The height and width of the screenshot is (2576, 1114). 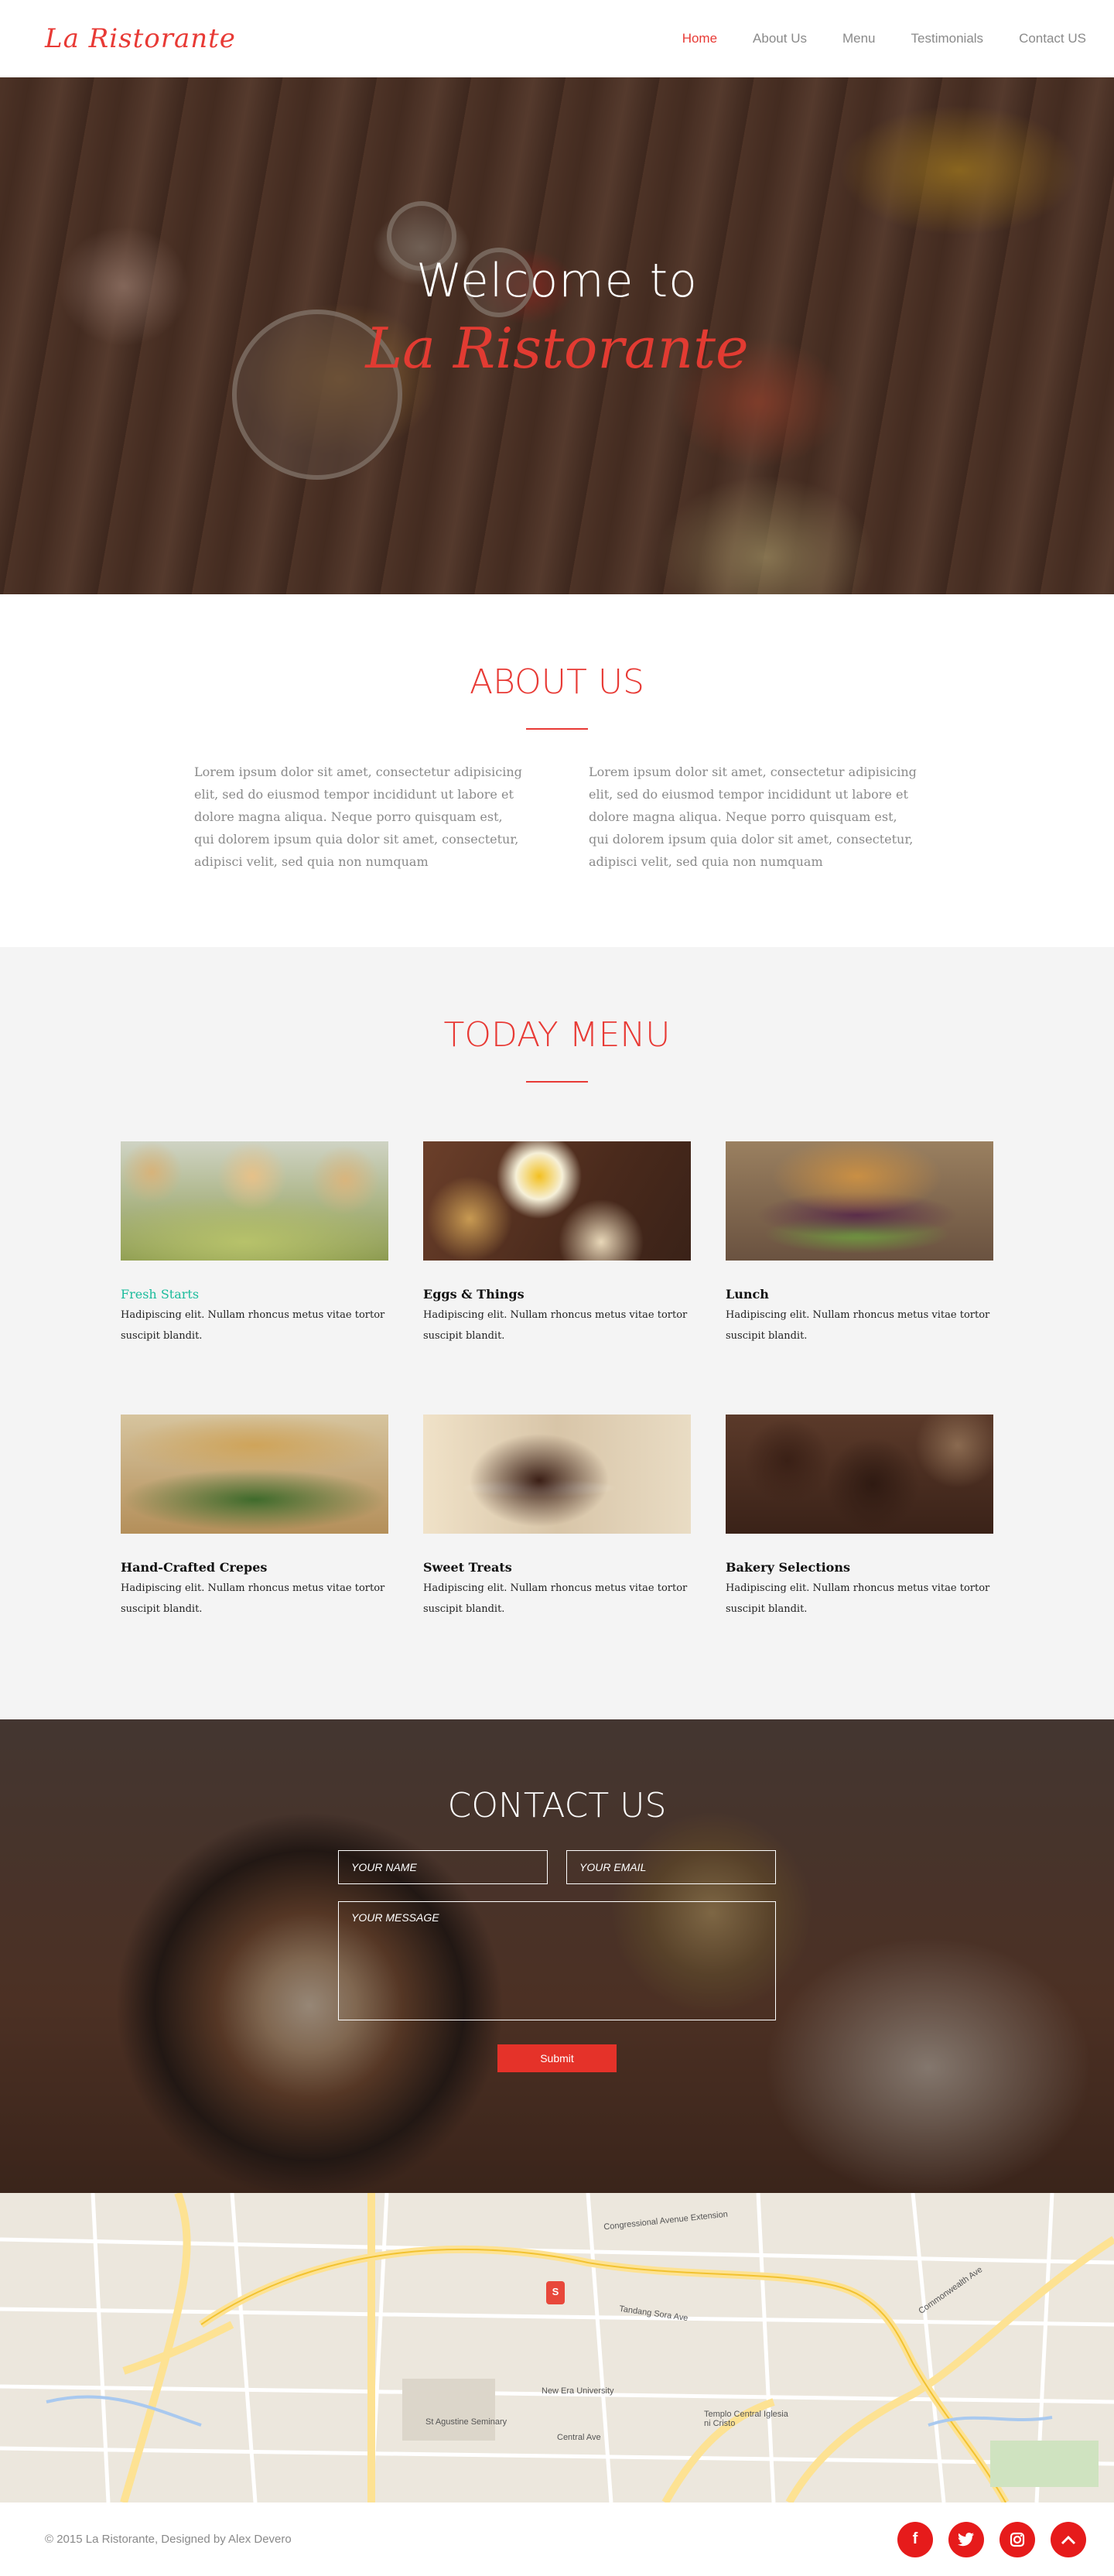 I want to click on social-links: f, so click(x=991, y=2539).